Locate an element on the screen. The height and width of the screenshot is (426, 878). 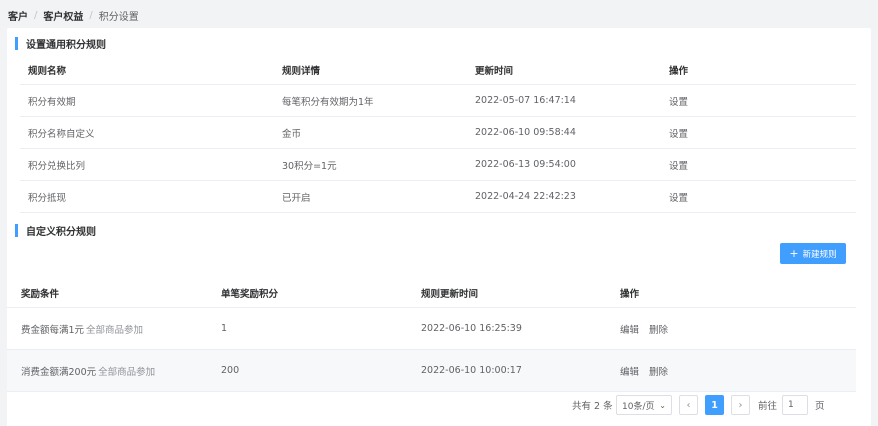
table-row: 积分名称自定义 金币 2022-06-10 09:58:44 设置 is located at coordinates (438, 133).